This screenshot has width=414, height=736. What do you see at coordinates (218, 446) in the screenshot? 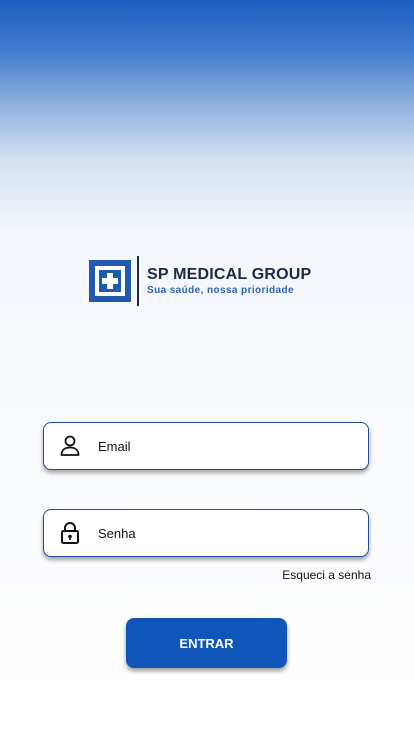
I see `email-input` at bounding box center [218, 446].